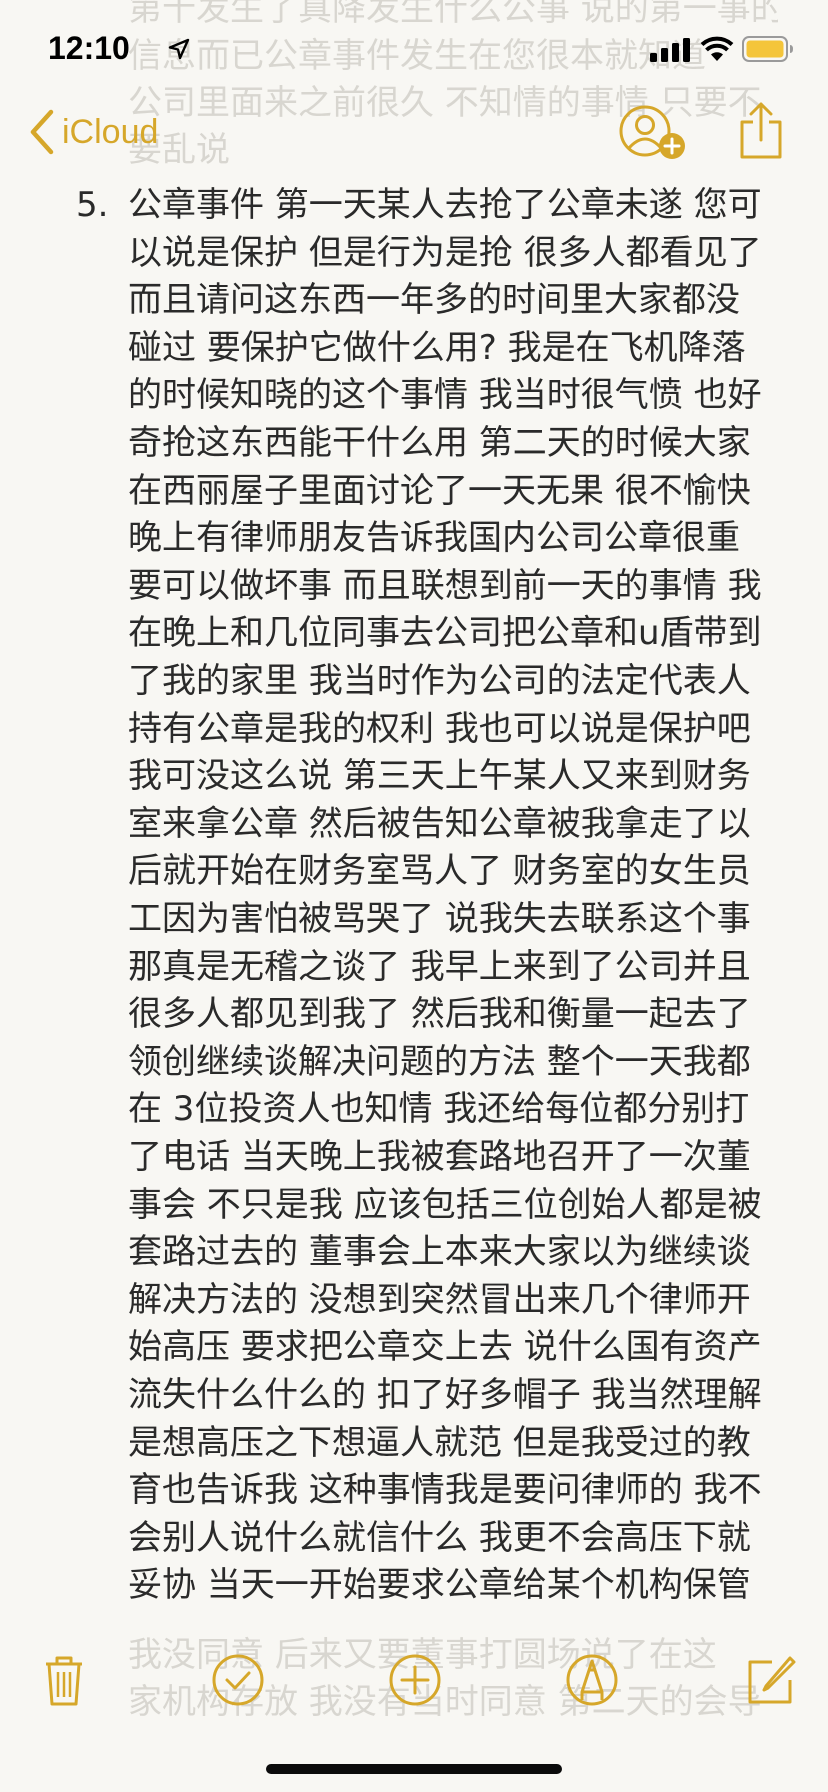 Image resolution: width=828 pixels, height=1792 pixels. What do you see at coordinates (445, 1204) in the screenshot?
I see `note-line: 事会 不只是我 应该包括三位创始人都是被` at bounding box center [445, 1204].